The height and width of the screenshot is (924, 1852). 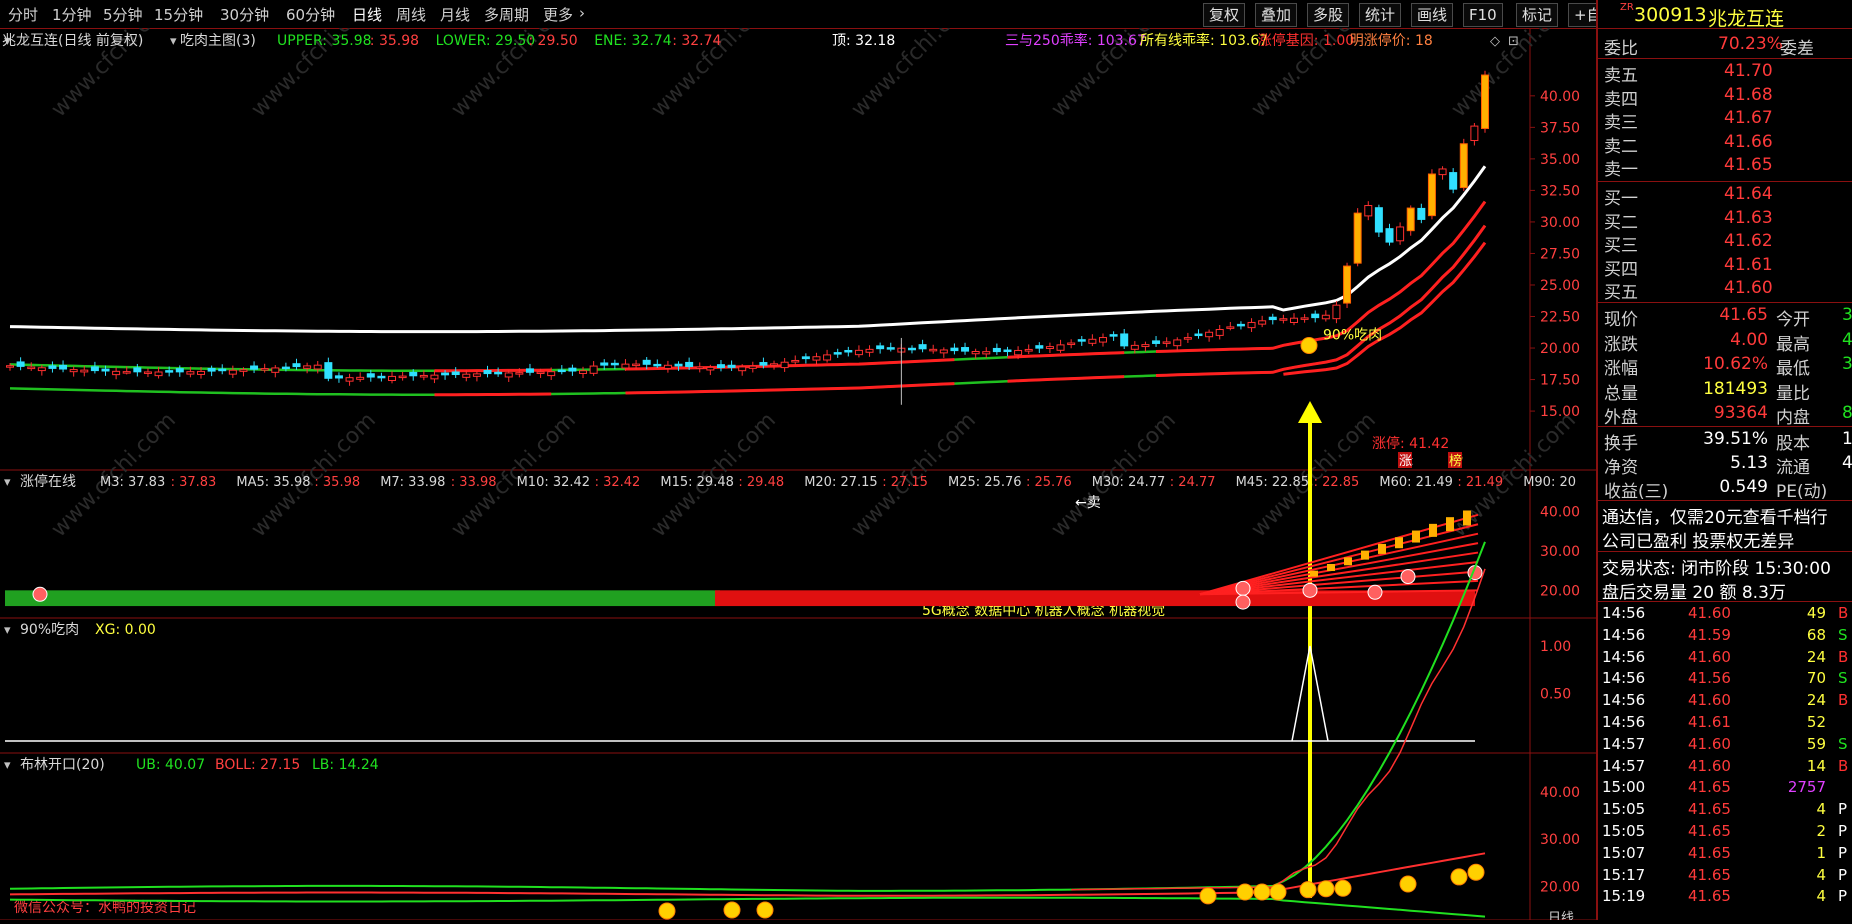 I want to click on weibi-value: 70.23%, so click(x=1750, y=44).